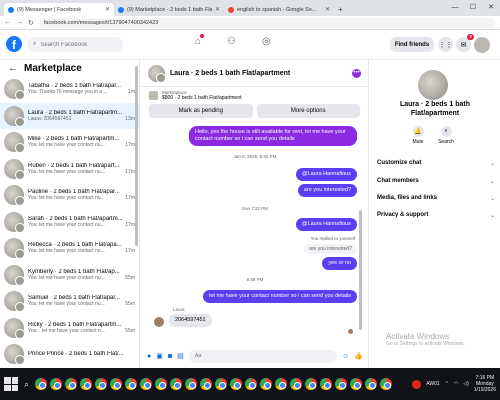 This screenshot has height=400, width=500. I want to click on clock: 7:16 PM Monday 1/19/2026, so click(485, 384).